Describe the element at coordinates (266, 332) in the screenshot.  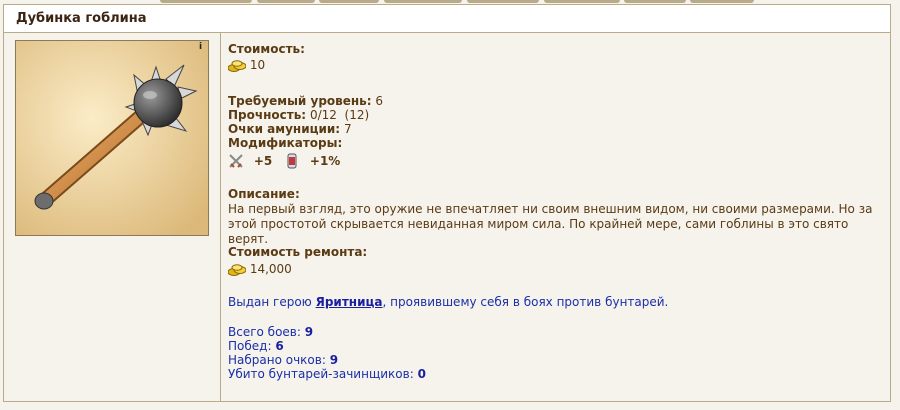
I see `total-battles-label: Всего боев:` at that location.